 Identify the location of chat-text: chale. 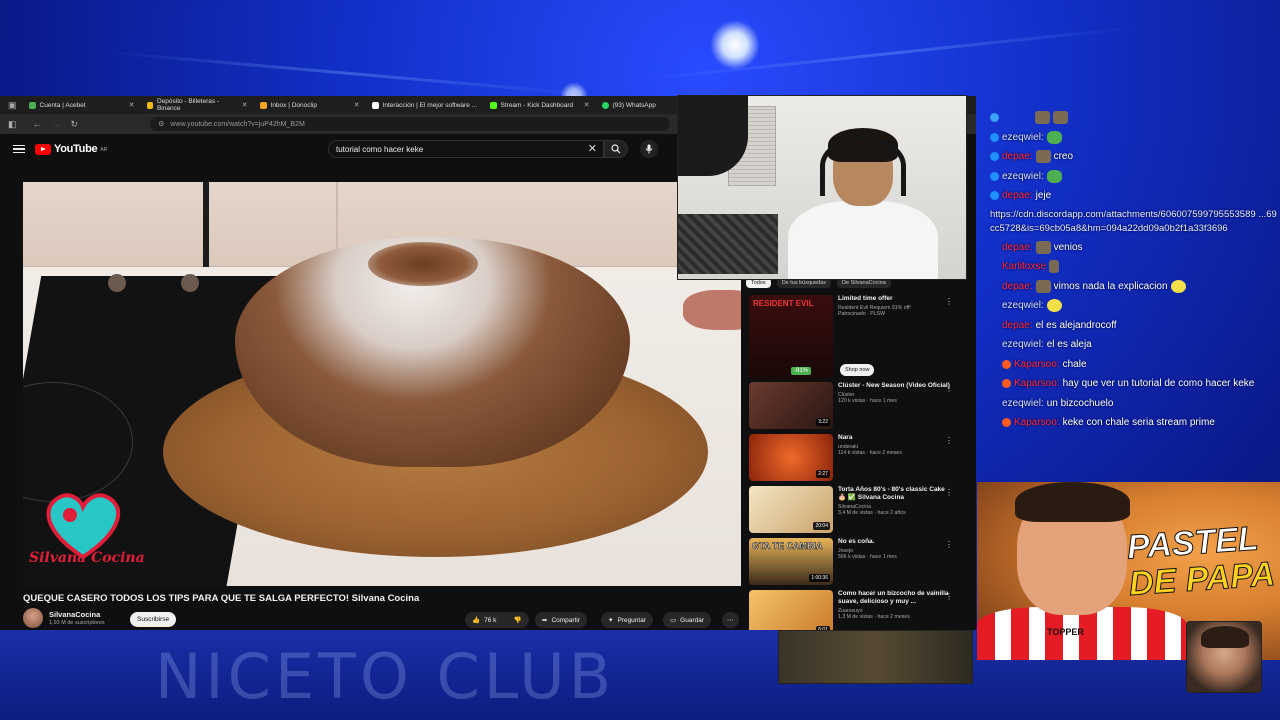
(1074, 364).